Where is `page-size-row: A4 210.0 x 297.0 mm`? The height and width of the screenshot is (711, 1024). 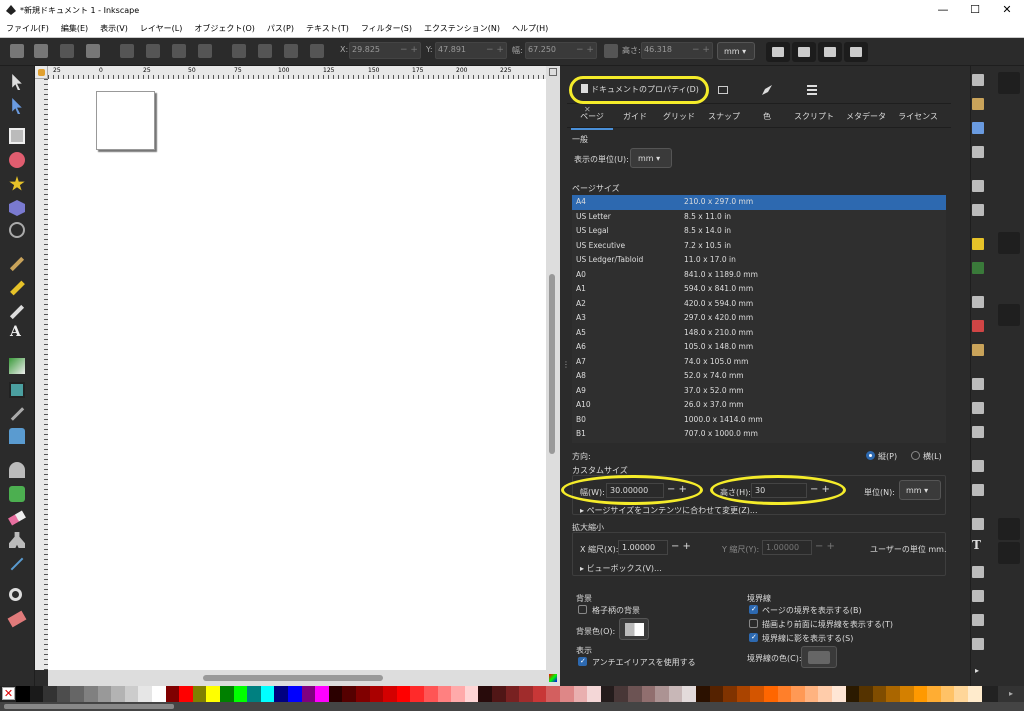 page-size-row: A4 210.0 x 297.0 mm is located at coordinates (759, 202).